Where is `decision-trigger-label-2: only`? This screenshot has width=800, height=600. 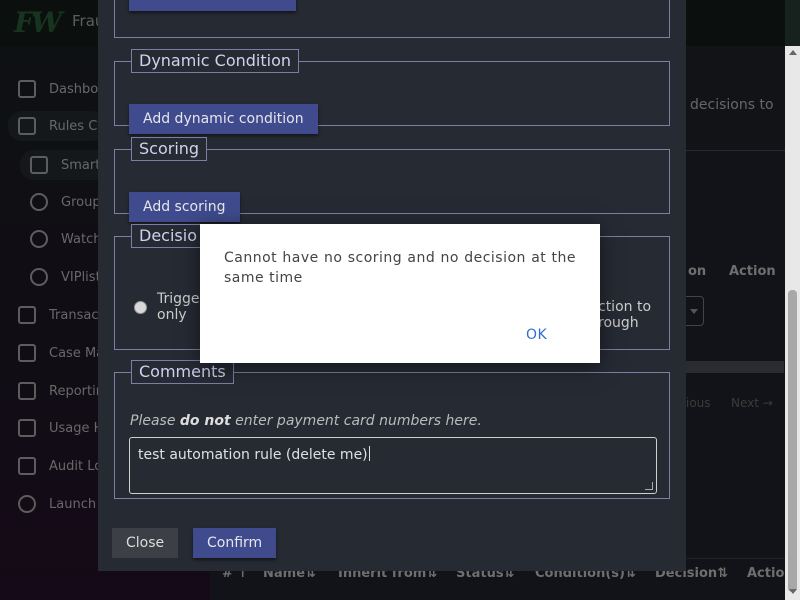 decision-trigger-label-2: only is located at coordinates (172, 315).